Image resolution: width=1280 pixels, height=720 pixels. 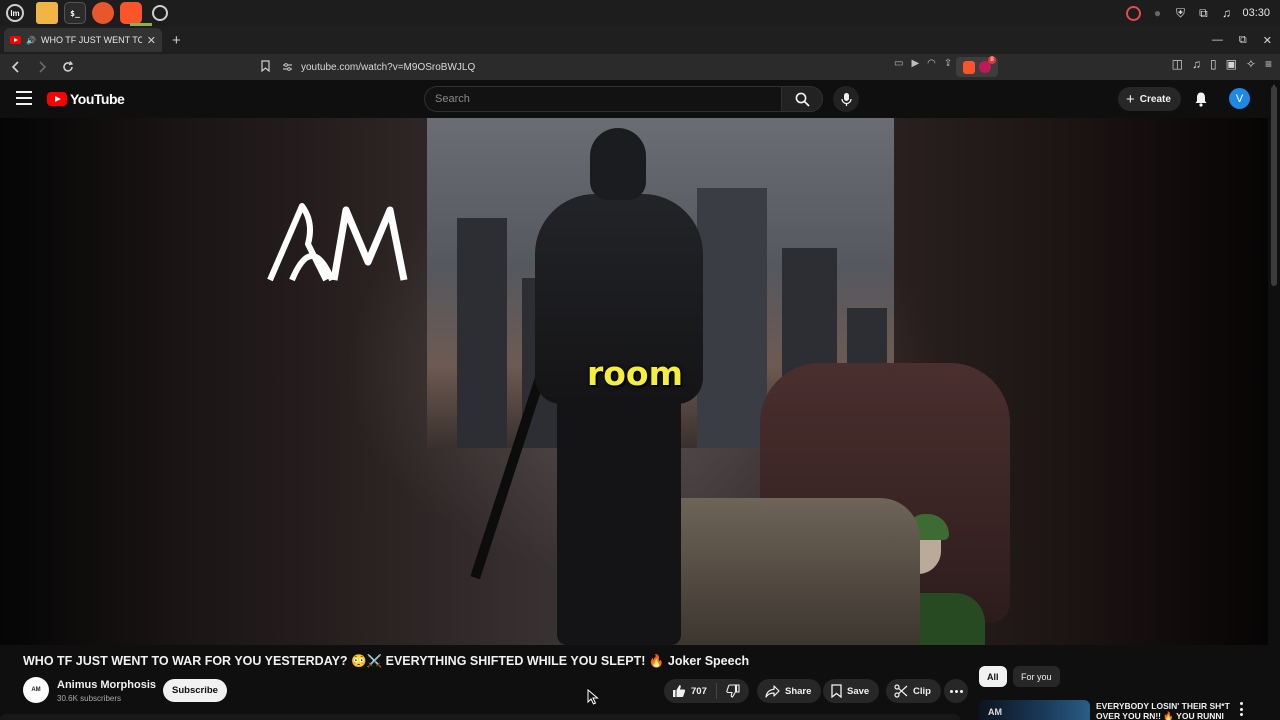 What do you see at coordinates (995, 712) in the screenshot?
I see `recommendation-thumb-logo: AM` at bounding box center [995, 712].